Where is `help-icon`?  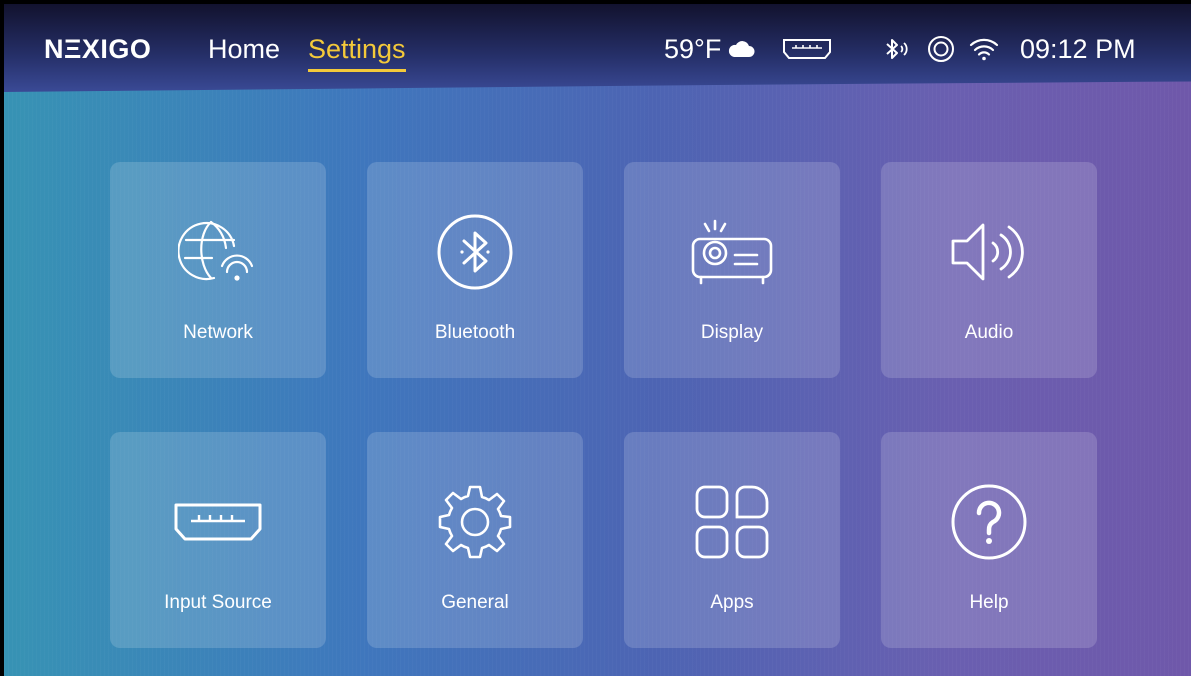 help-icon is located at coordinates (989, 522).